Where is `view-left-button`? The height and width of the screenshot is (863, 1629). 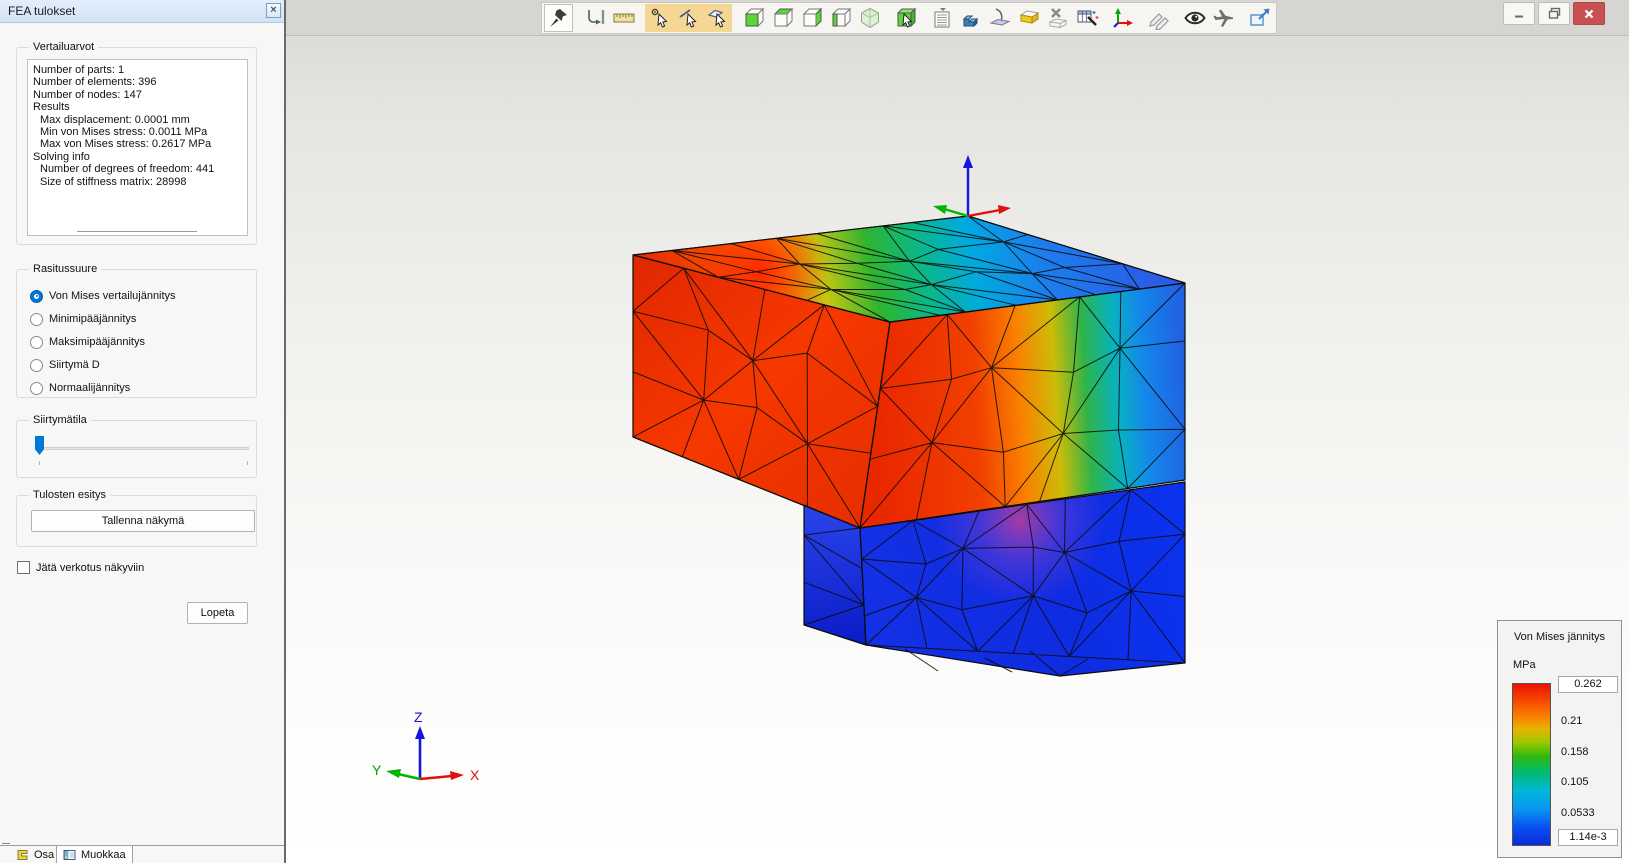 view-left-button is located at coordinates (840, 18).